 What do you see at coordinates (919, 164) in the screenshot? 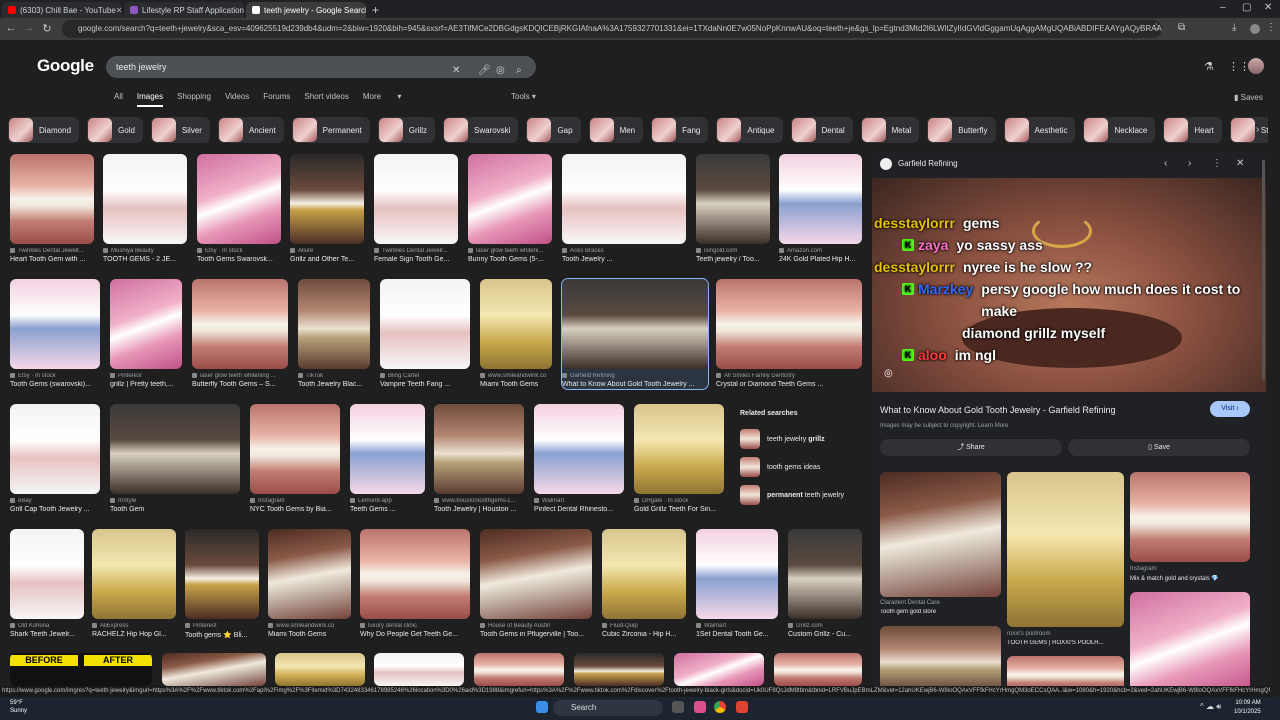
I see `preview-site-header: Garfield Refining` at bounding box center [919, 164].